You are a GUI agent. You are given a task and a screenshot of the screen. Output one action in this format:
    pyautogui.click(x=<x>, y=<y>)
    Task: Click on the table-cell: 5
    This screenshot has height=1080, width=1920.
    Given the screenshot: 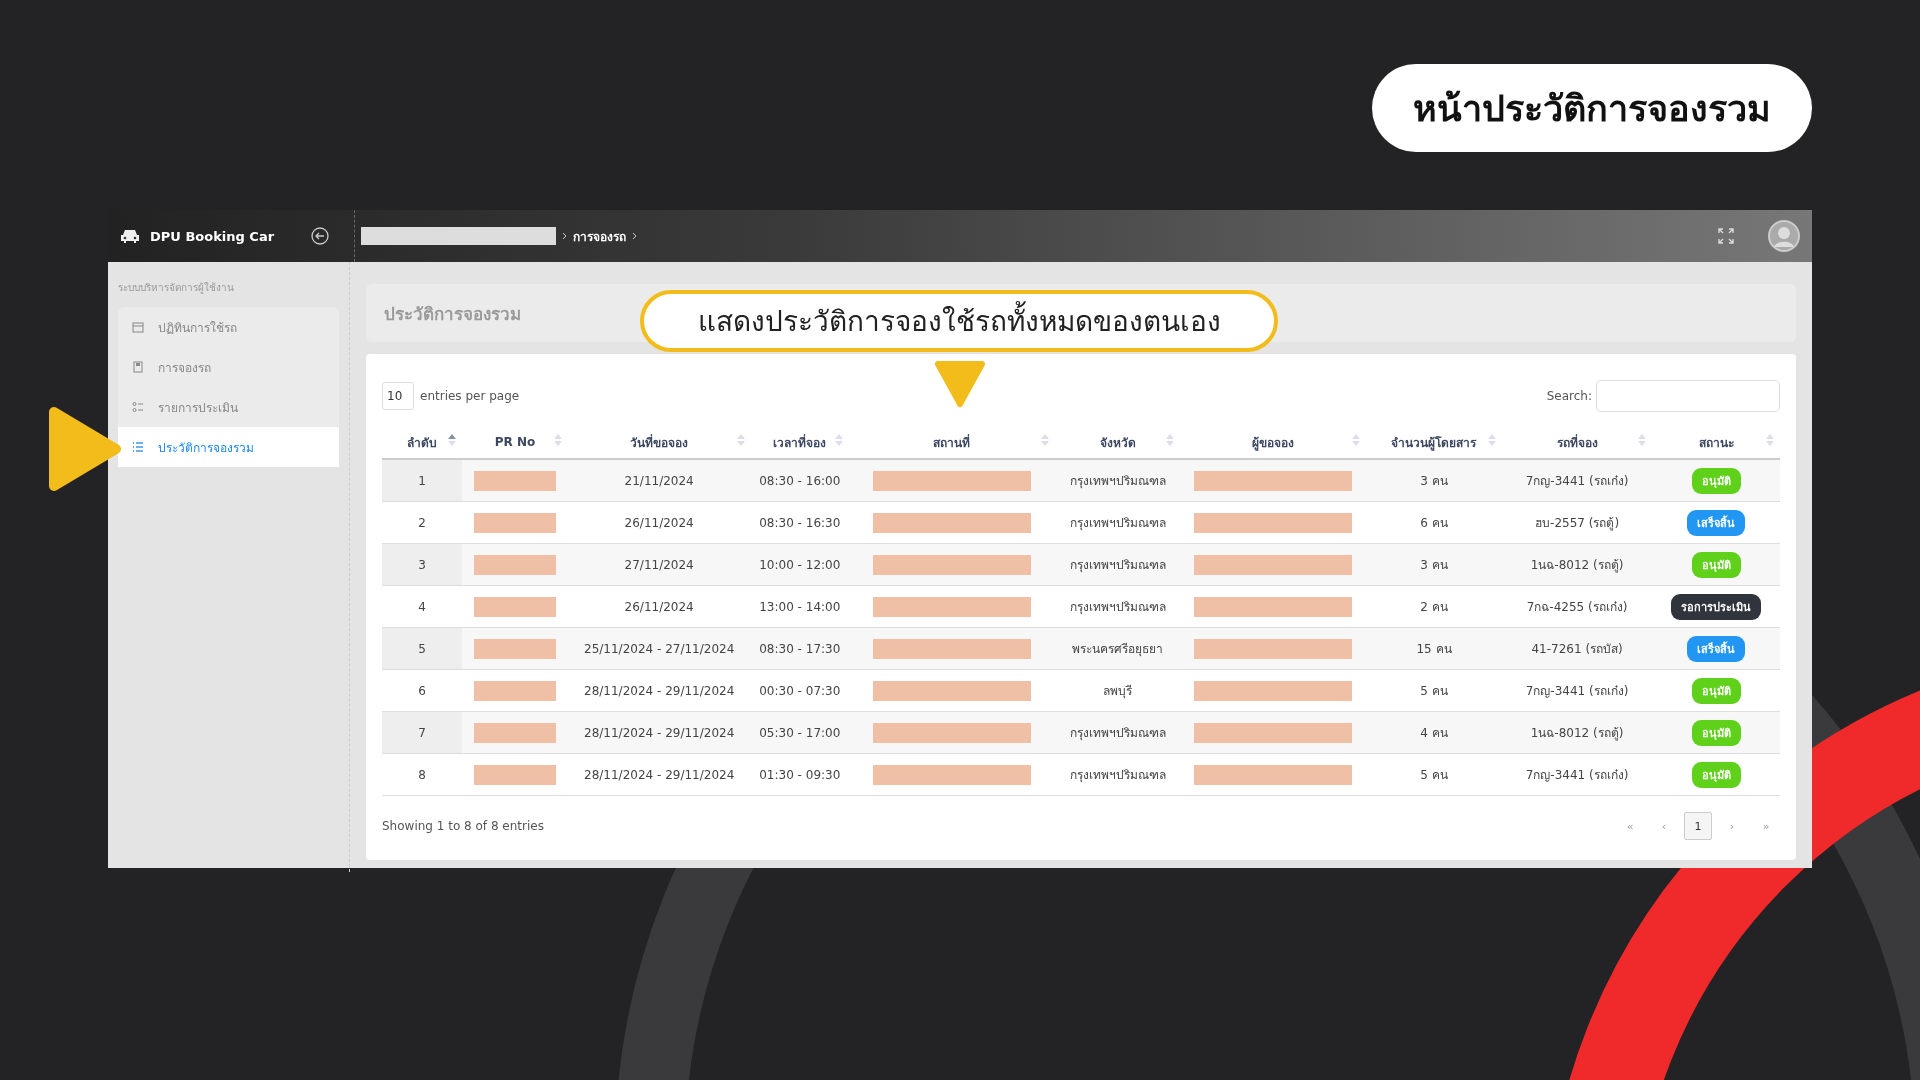 What is the action you would take?
    pyautogui.click(x=422, y=648)
    